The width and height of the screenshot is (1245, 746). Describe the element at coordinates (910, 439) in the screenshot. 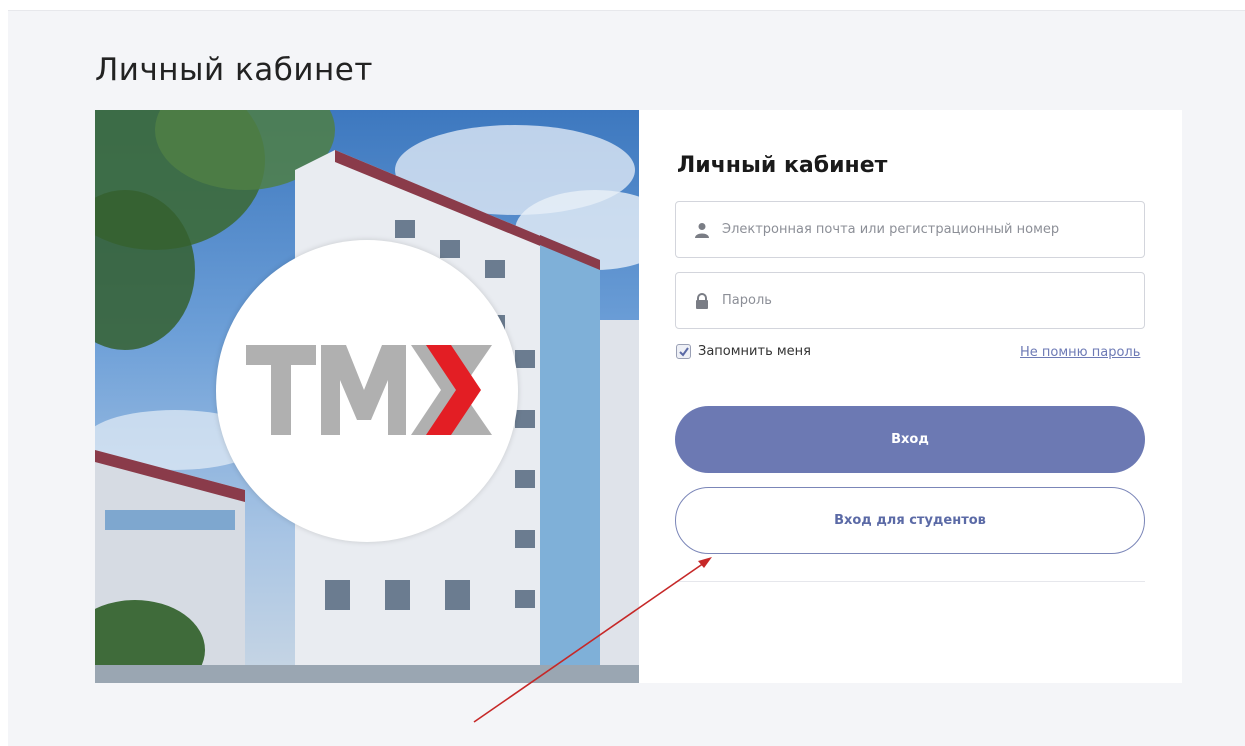

I see `login-button: Вход` at that location.